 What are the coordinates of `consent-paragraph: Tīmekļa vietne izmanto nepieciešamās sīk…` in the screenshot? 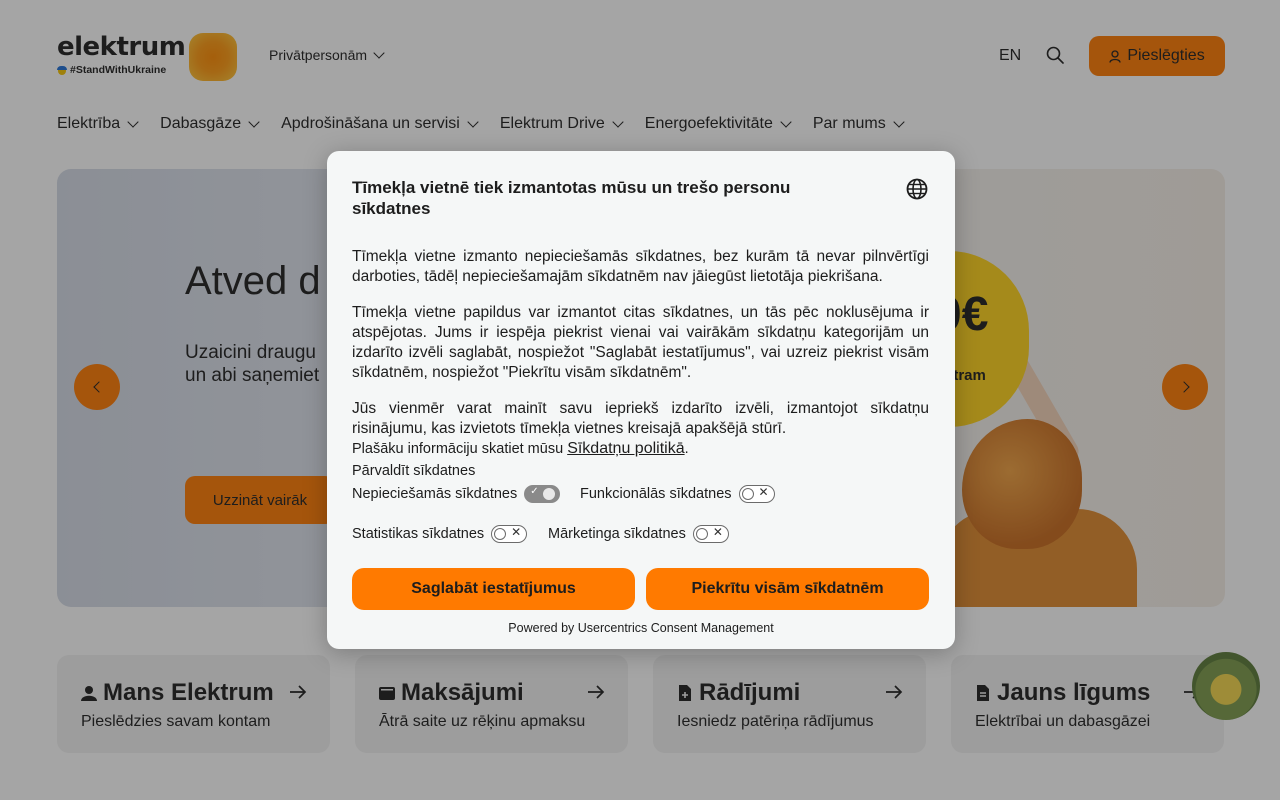 It's located at (640, 266).